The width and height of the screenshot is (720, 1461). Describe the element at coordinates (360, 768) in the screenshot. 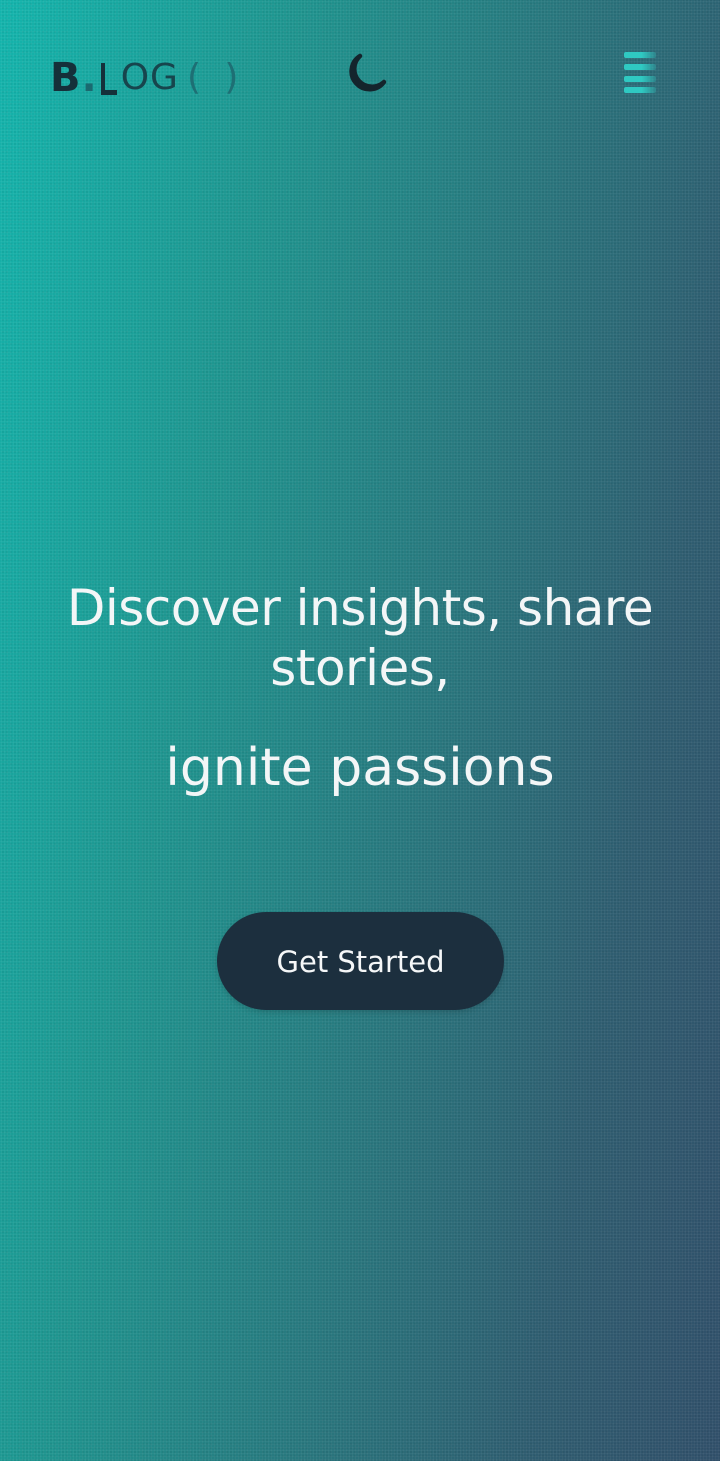

I see `hero-subheadline: ignite passions` at that location.